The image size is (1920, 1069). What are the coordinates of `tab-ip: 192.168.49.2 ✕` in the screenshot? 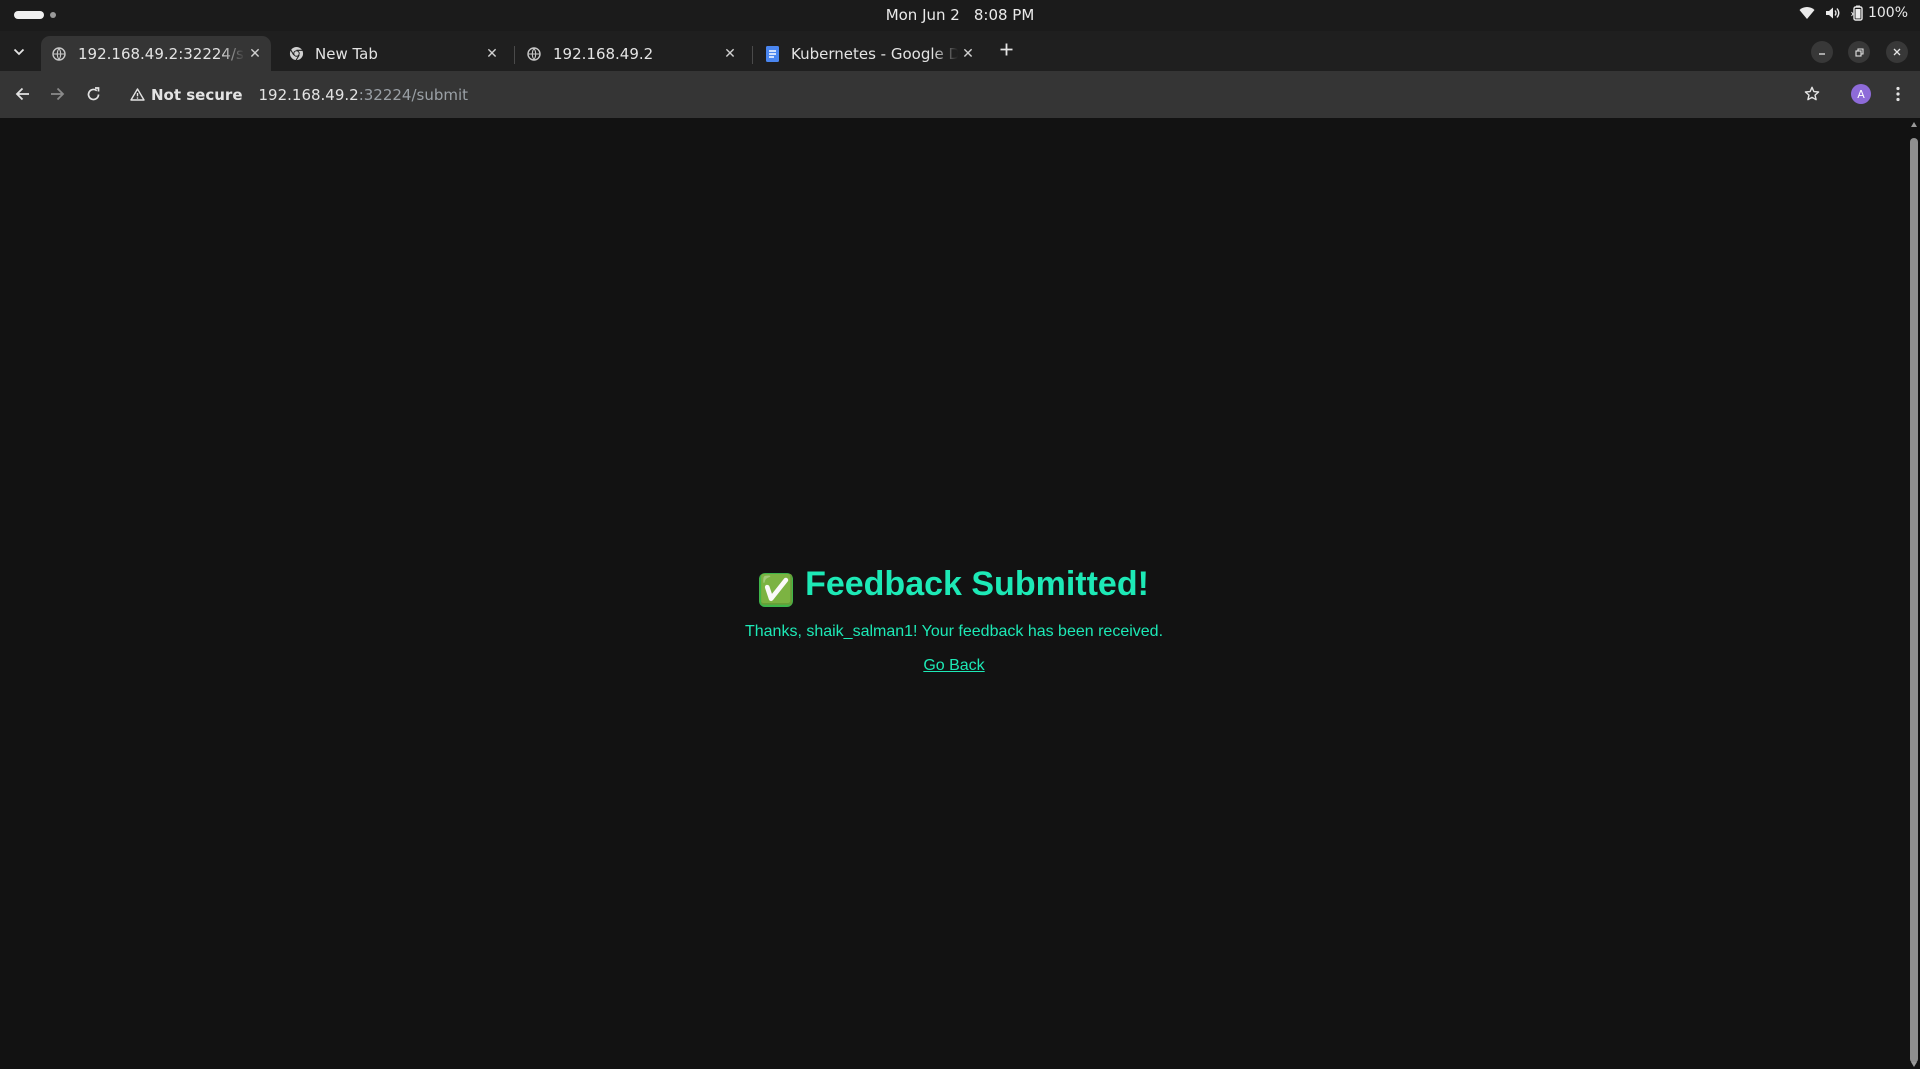 It's located at (631, 53).